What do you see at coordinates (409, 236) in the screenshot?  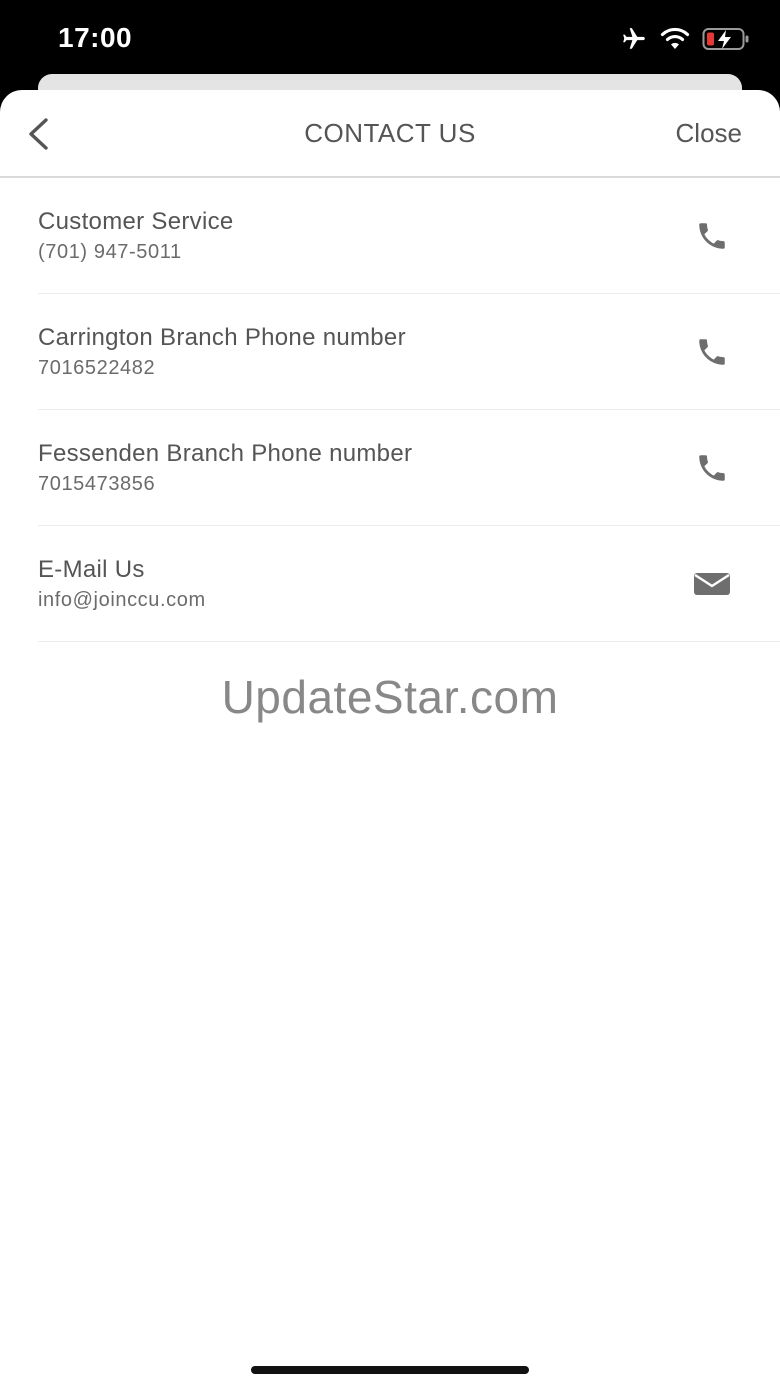 I see `contact-item-customer-service: Customer Service (701) 947-5011` at bounding box center [409, 236].